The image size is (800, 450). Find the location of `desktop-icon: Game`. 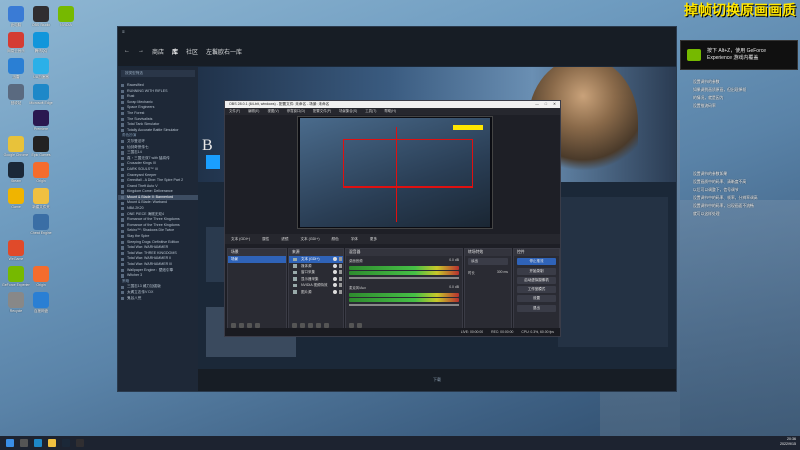

desktop-icon: Game is located at coordinates (16, 198).